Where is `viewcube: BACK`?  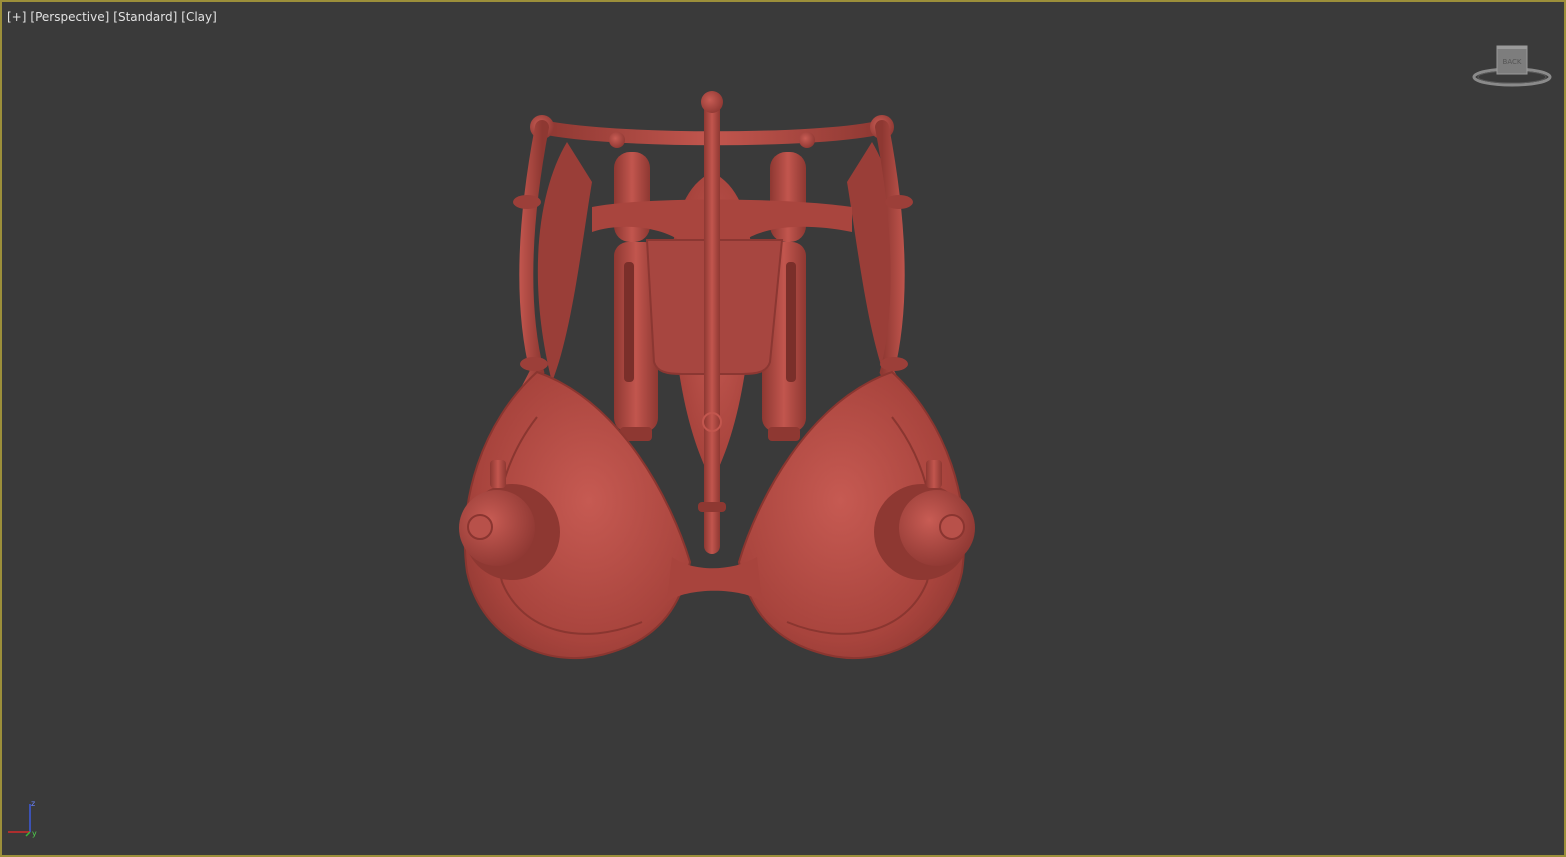 viewcube: BACK is located at coordinates (1513, 67).